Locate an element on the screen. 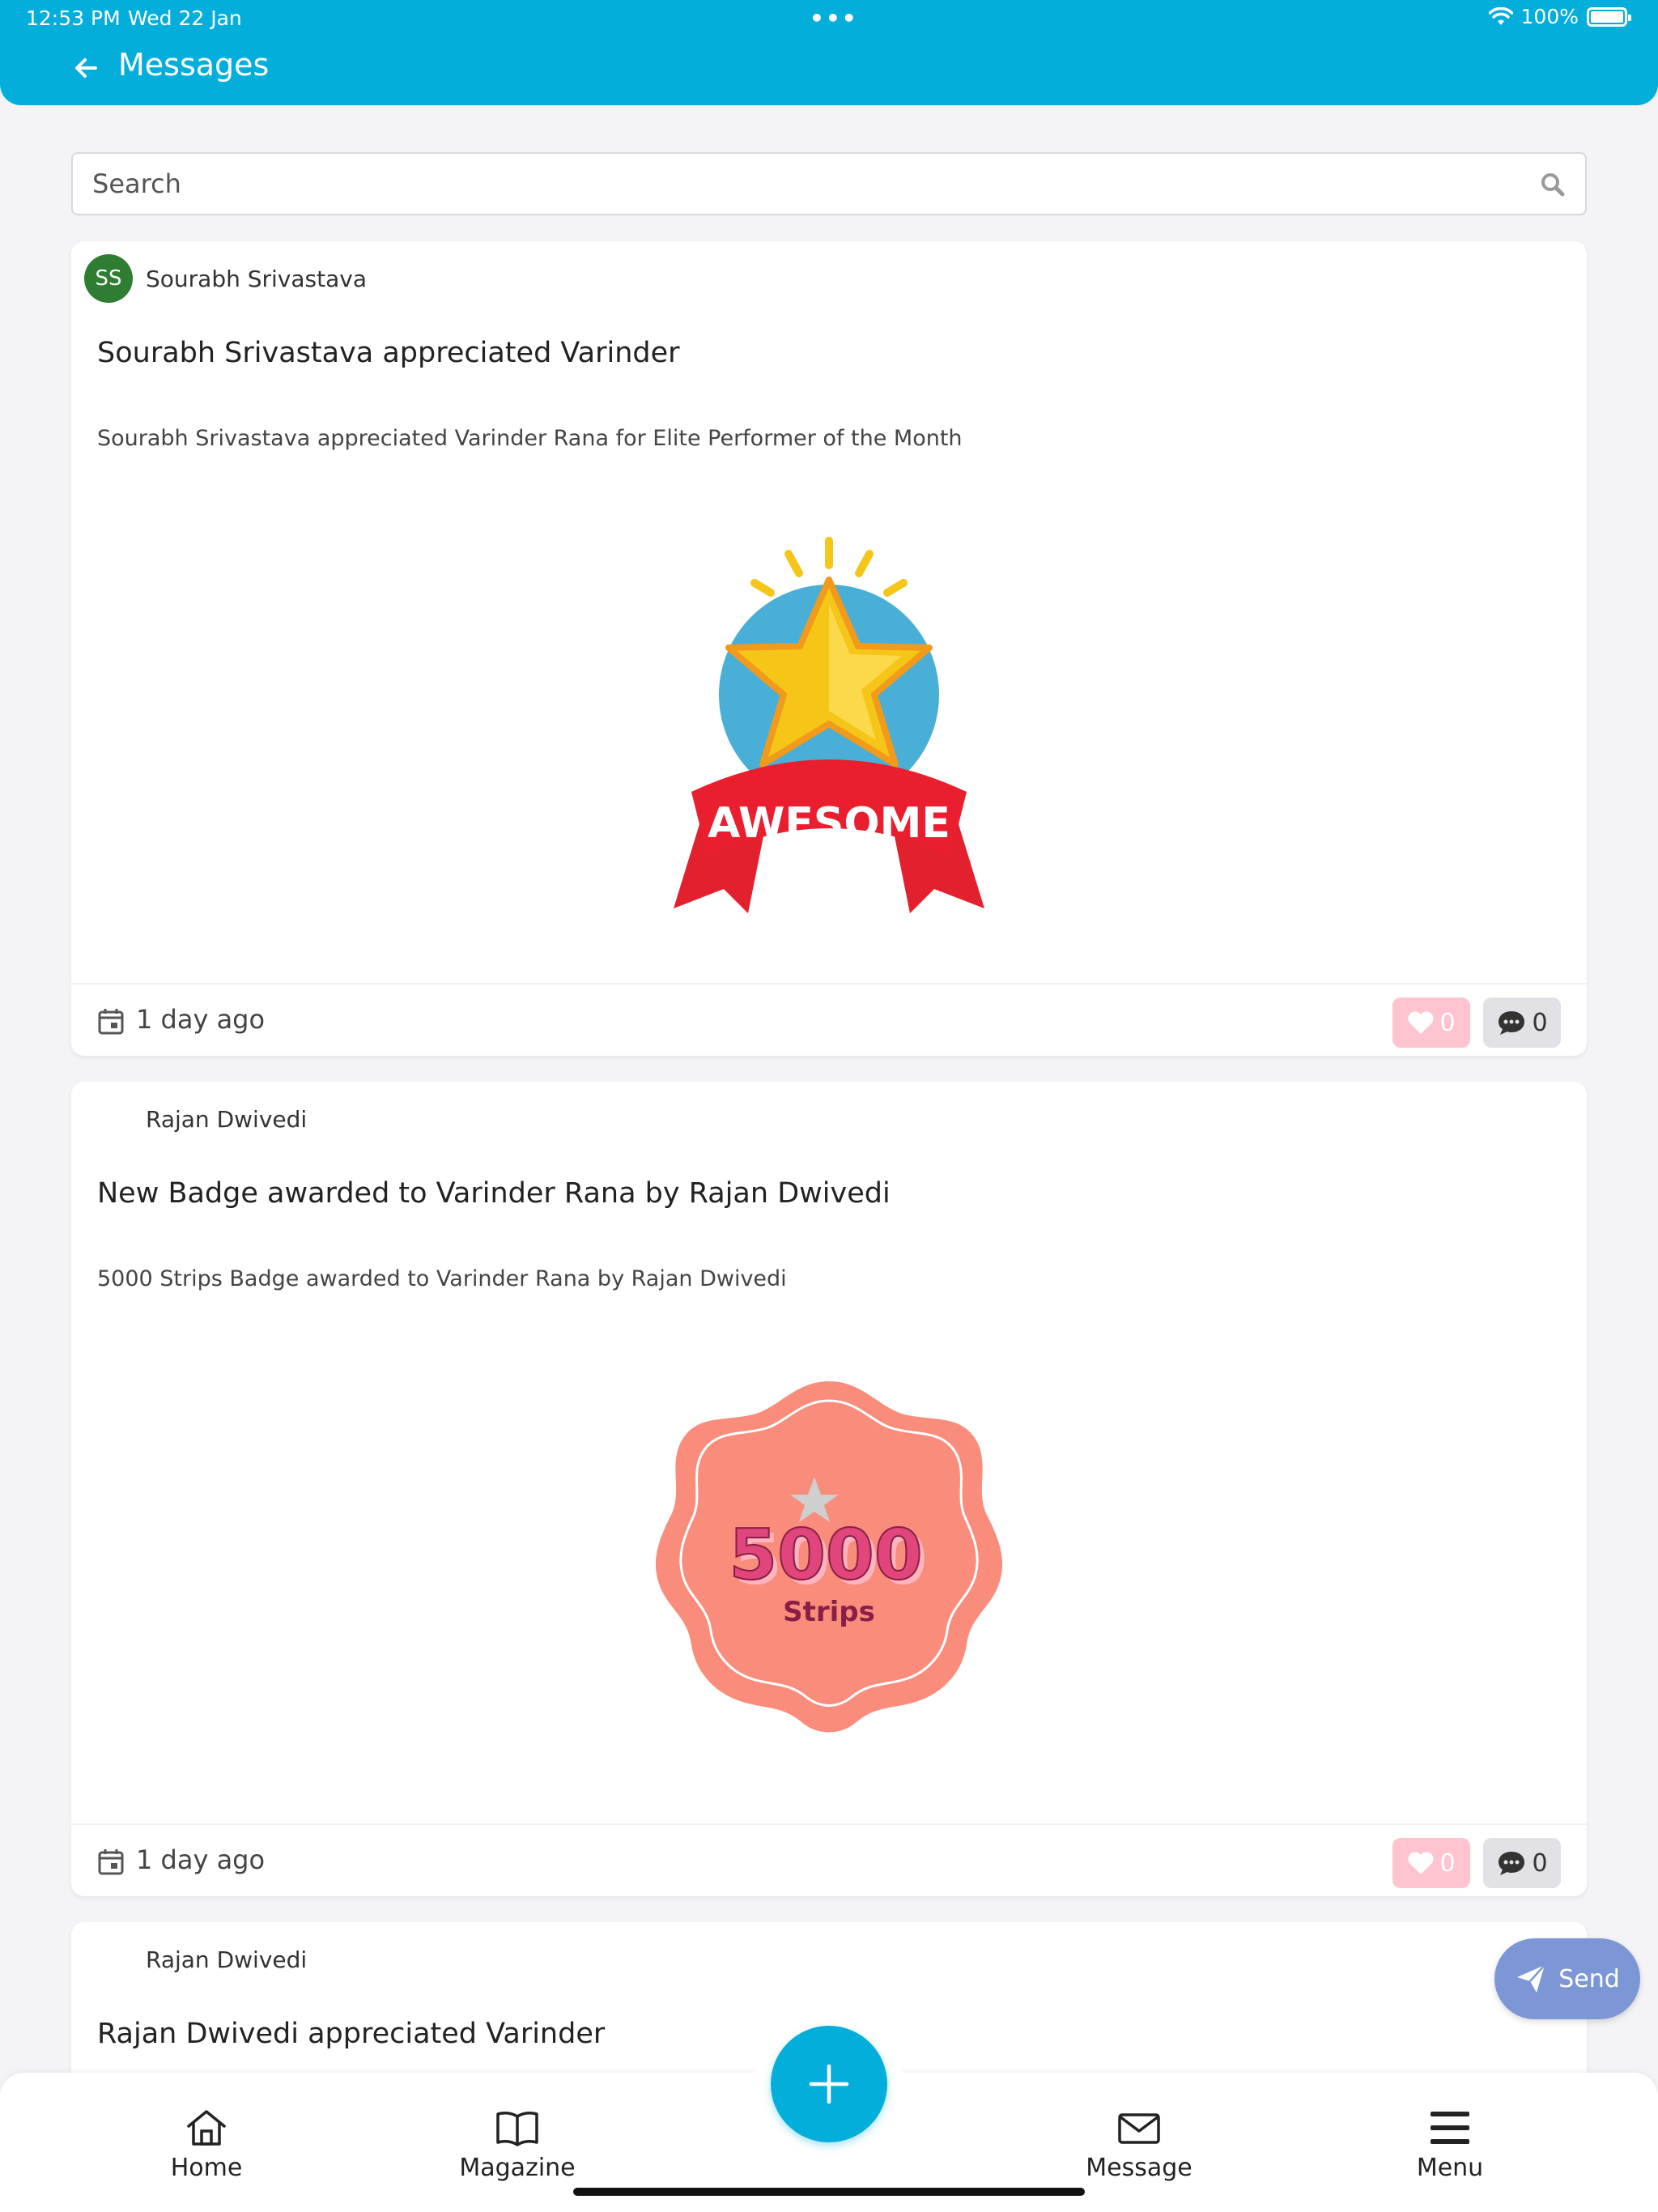  badge-number: 5000 is located at coordinates (825, 1556).